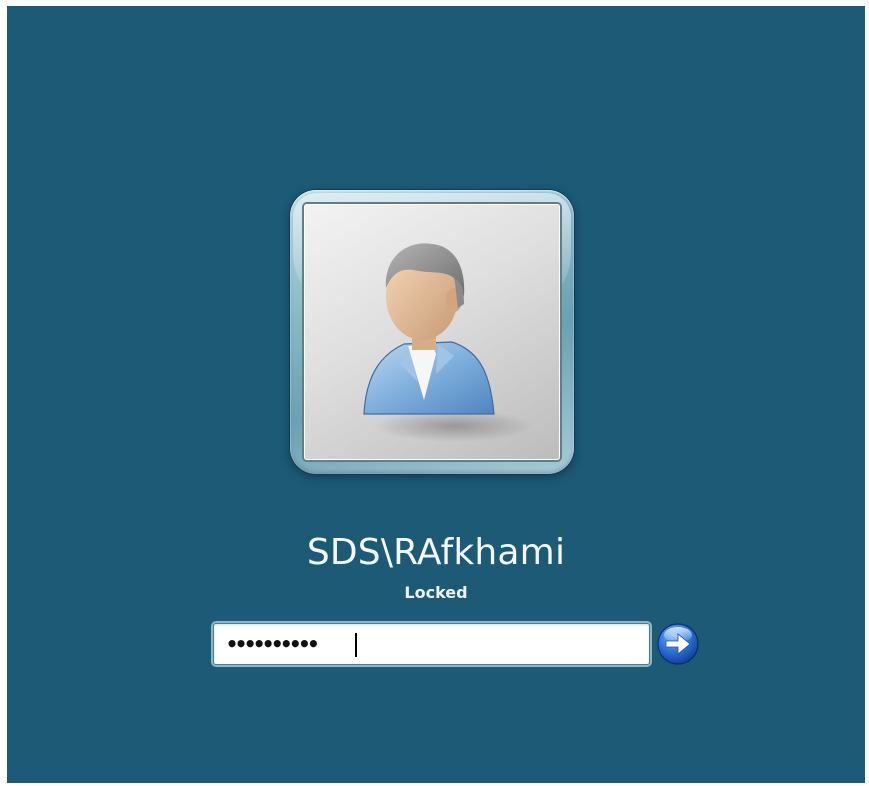 The height and width of the screenshot is (786, 869). Describe the element at coordinates (436, 592) in the screenshot. I see `account-status-label: Locked` at that location.